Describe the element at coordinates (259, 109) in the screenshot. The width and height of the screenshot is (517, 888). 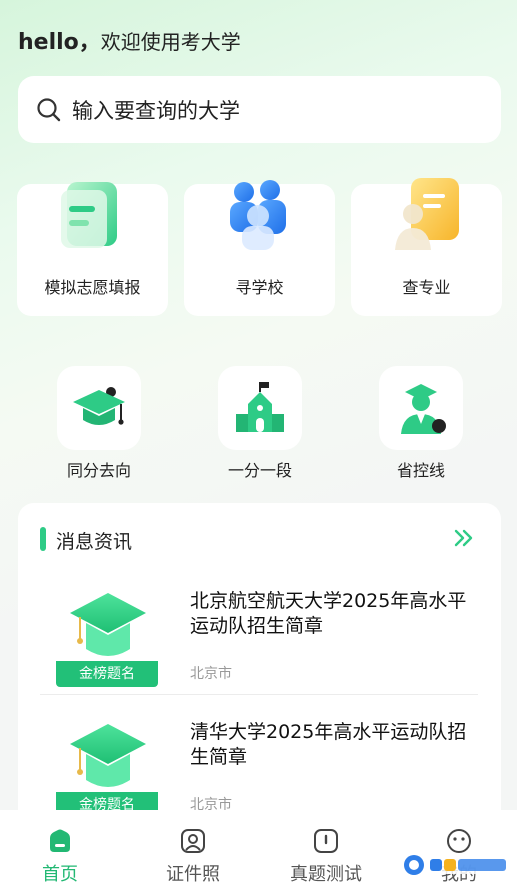
I see `search-input: 输入要查询的大学` at that location.